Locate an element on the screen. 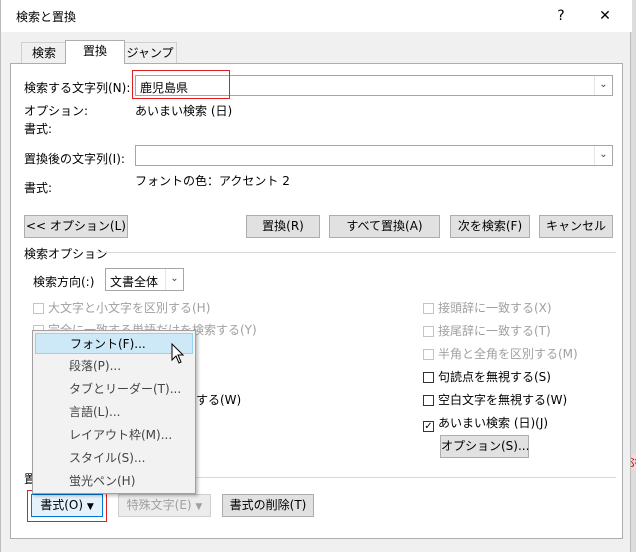 This screenshot has height=552, width=636. replace-format-label: 書式: is located at coordinates (38, 188).